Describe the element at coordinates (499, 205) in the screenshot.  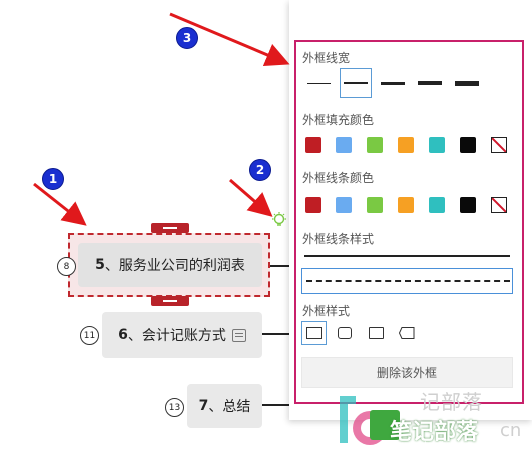
I see `line-color-none-icon` at that location.